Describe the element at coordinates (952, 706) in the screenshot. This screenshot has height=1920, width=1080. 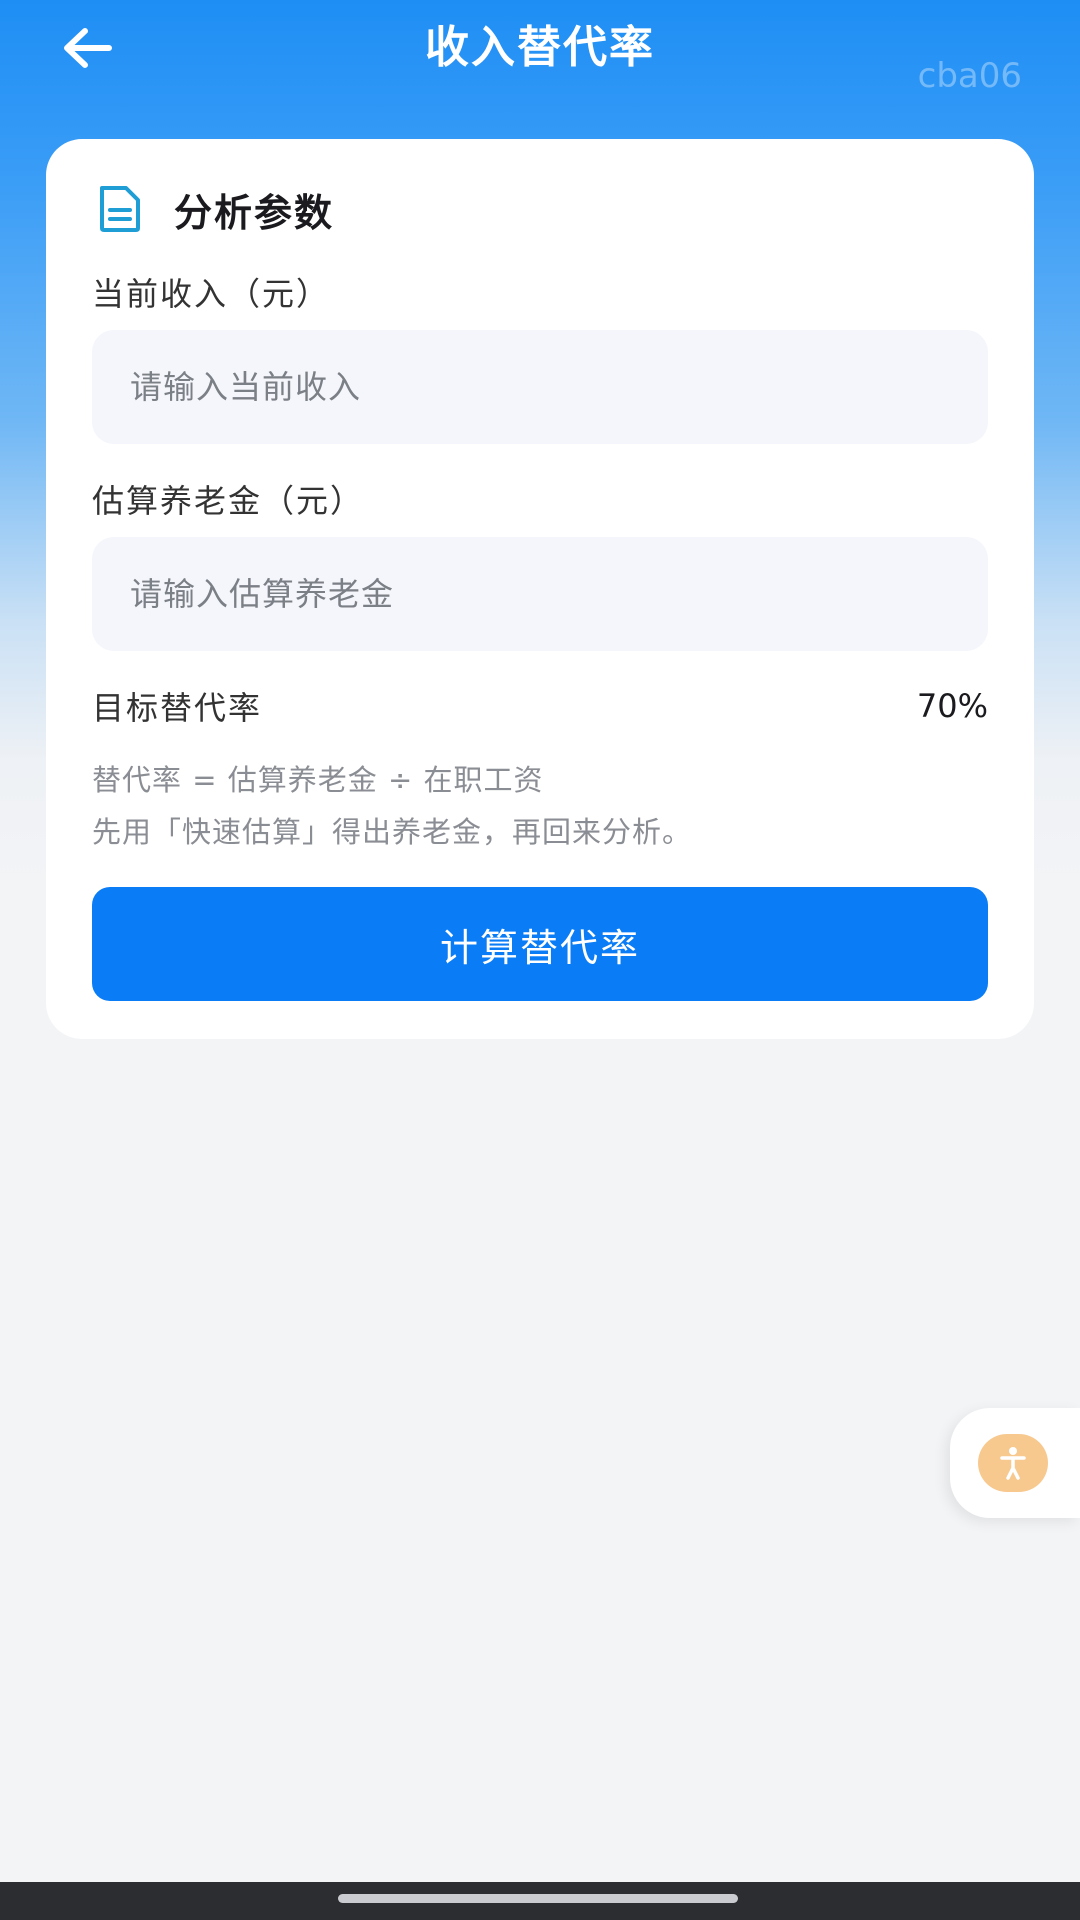
I see `target-rate-value: 70%` at that location.